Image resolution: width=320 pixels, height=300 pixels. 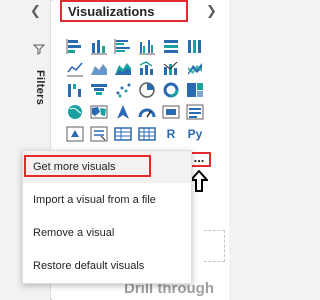 I want to click on stacked-column-chart-icon, so click(x=99, y=46).